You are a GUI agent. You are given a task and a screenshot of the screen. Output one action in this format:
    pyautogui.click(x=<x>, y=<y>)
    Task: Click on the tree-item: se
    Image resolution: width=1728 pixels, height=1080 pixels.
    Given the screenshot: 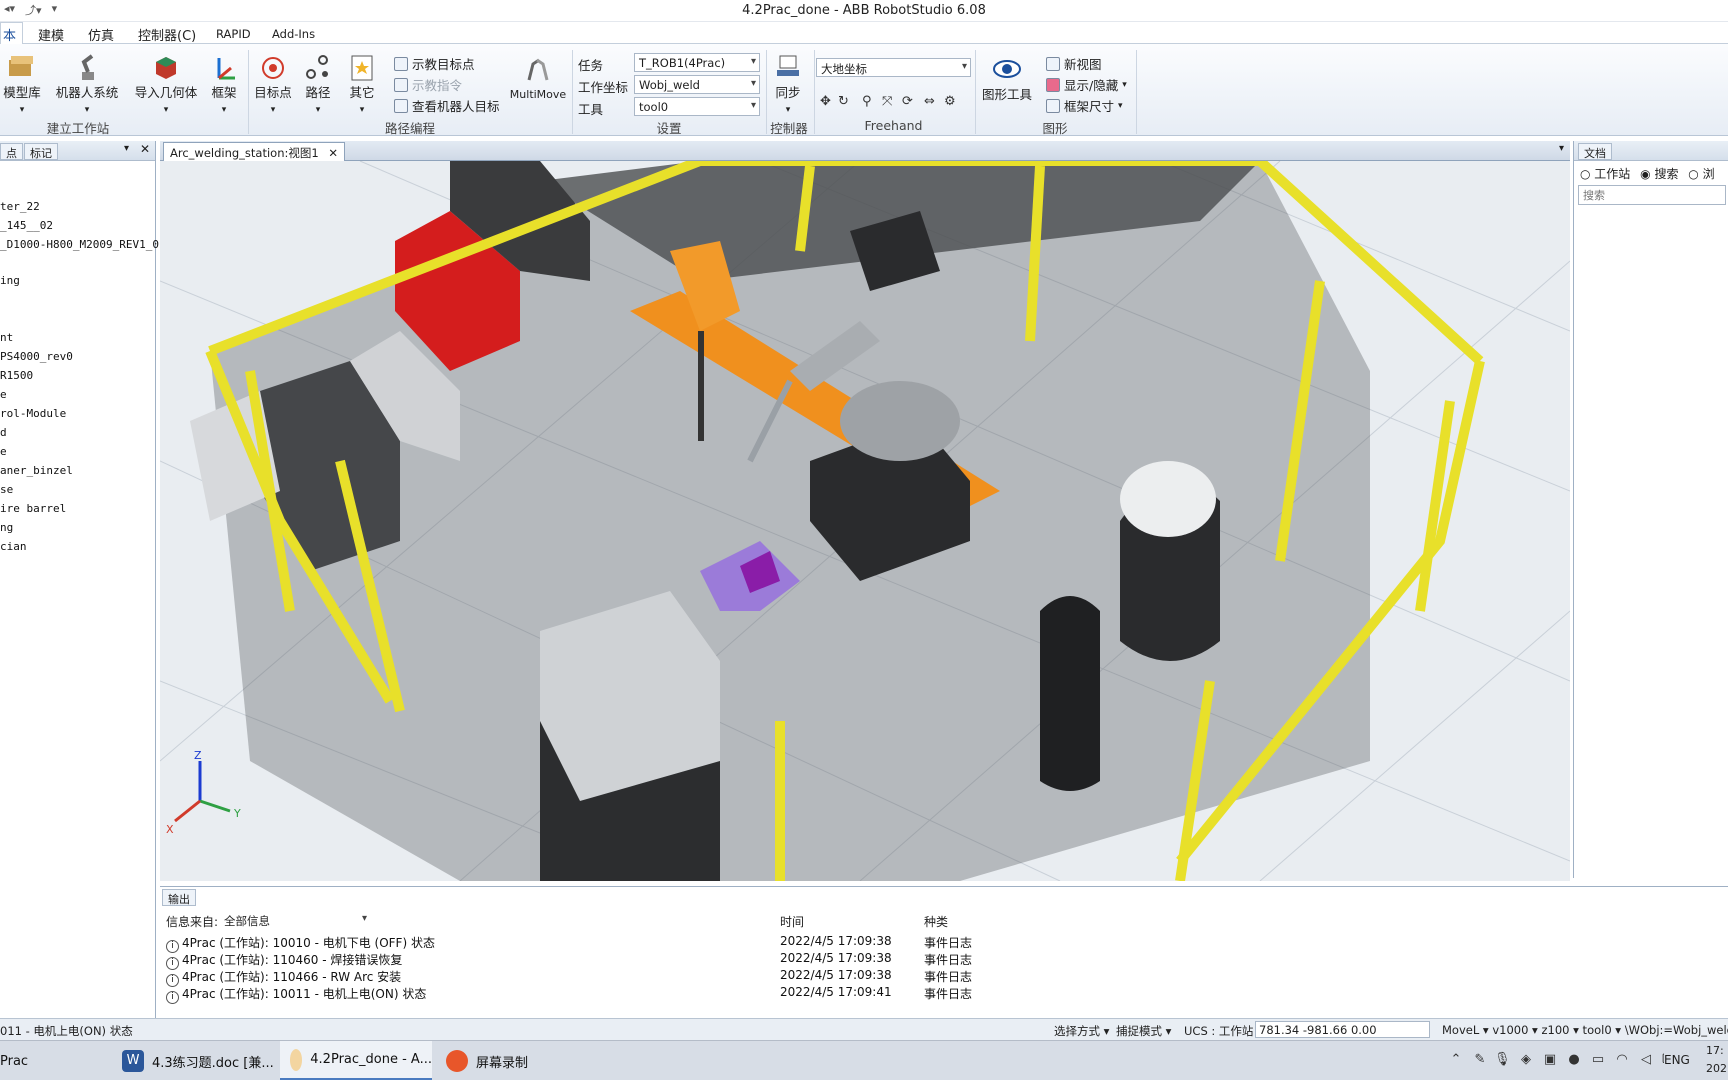 What is the action you would take?
    pyautogui.click(x=6, y=489)
    